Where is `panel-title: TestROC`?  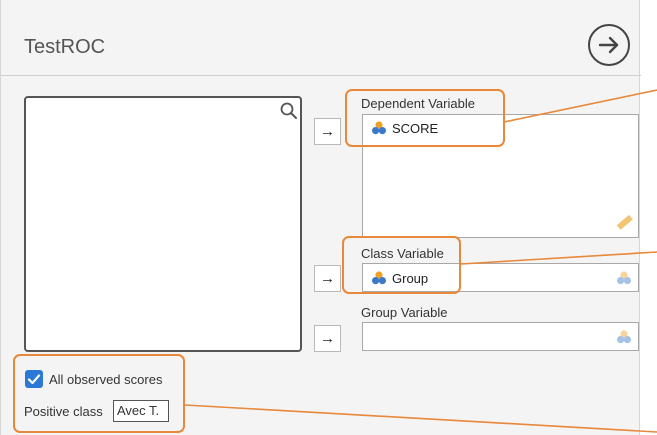 panel-title: TestROC is located at coordinates (65, 47).